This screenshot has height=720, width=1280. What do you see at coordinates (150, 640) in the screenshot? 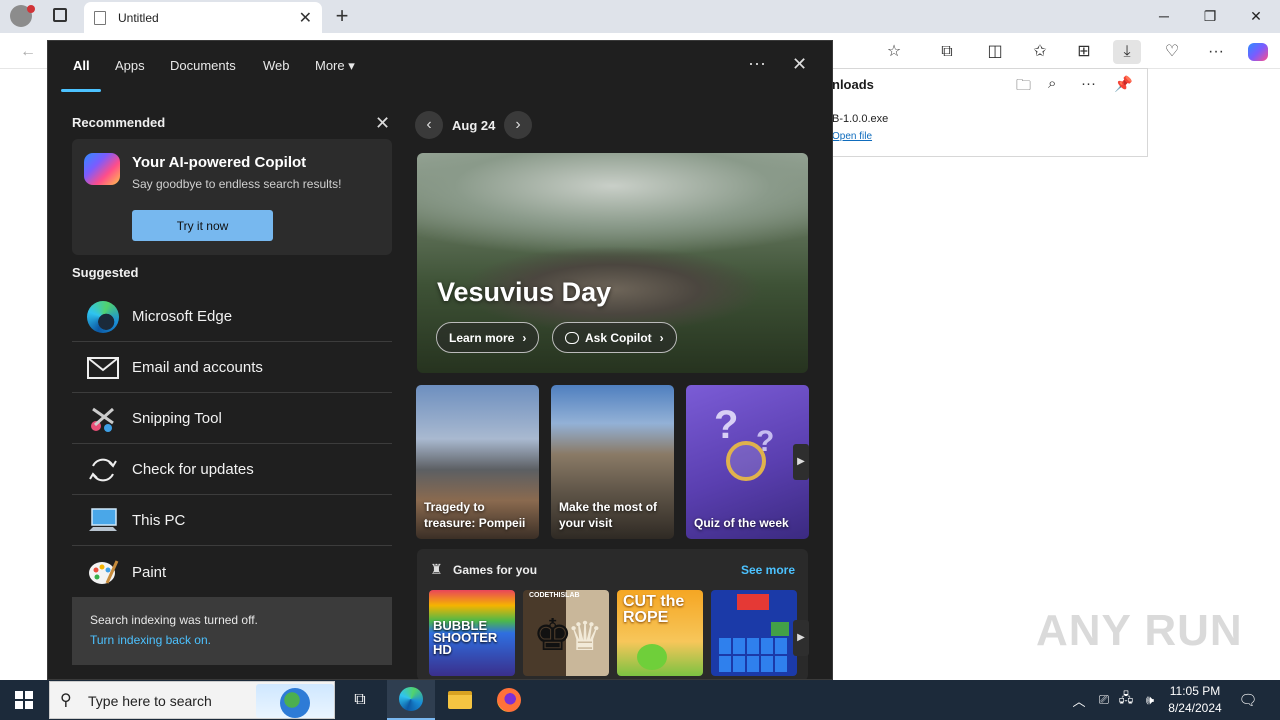
I see `turn-indexing-on-link: Turn indexing back on.` at bounding box center [150, 640].